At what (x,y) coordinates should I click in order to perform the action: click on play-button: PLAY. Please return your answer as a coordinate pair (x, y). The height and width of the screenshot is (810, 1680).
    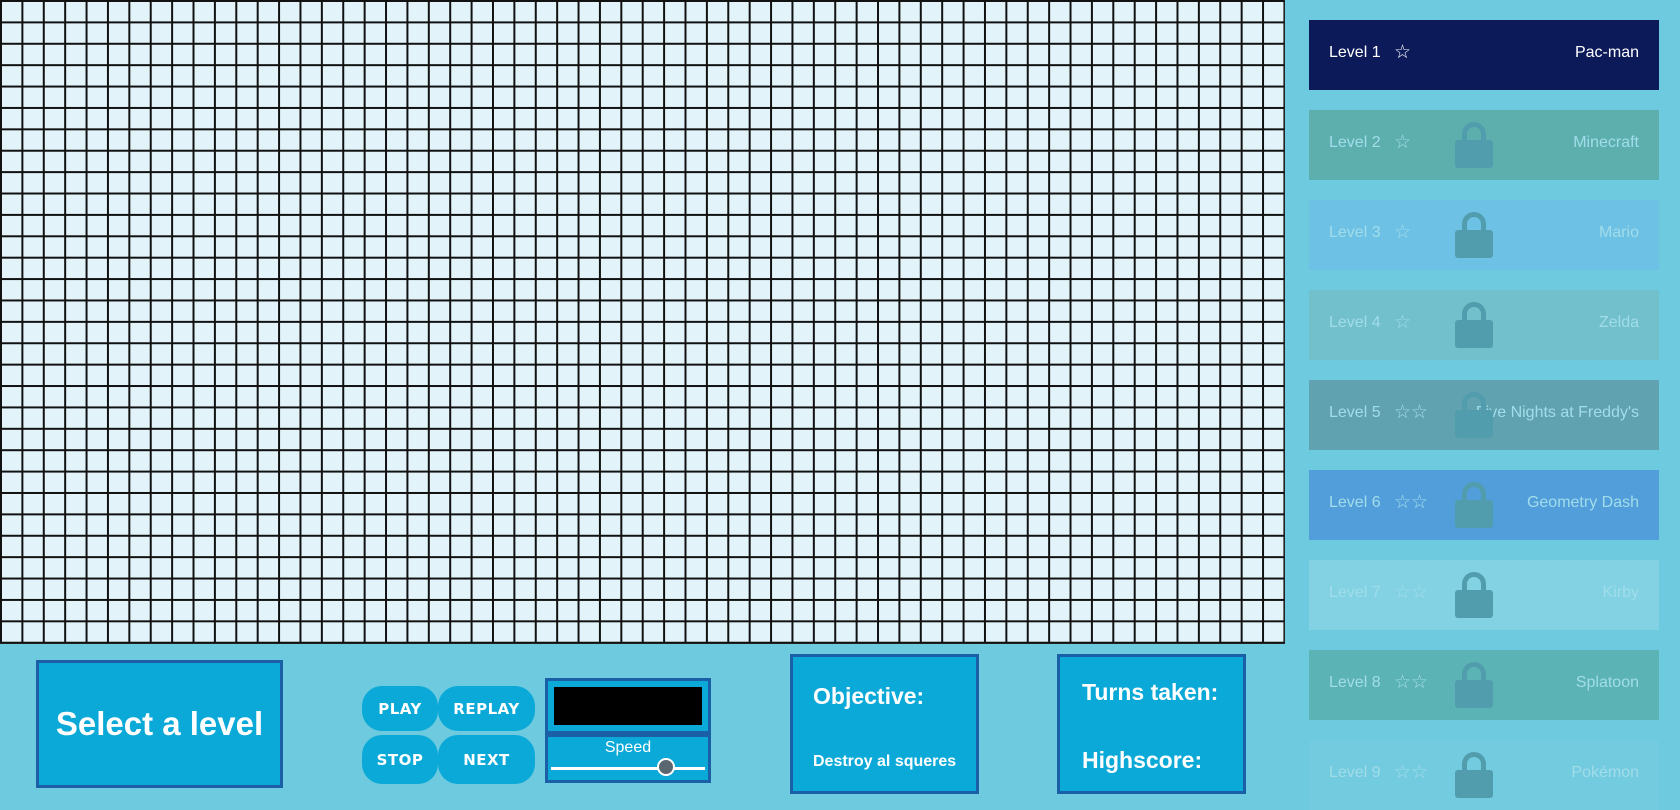
    Looking at the image, I should click on (400, 708).